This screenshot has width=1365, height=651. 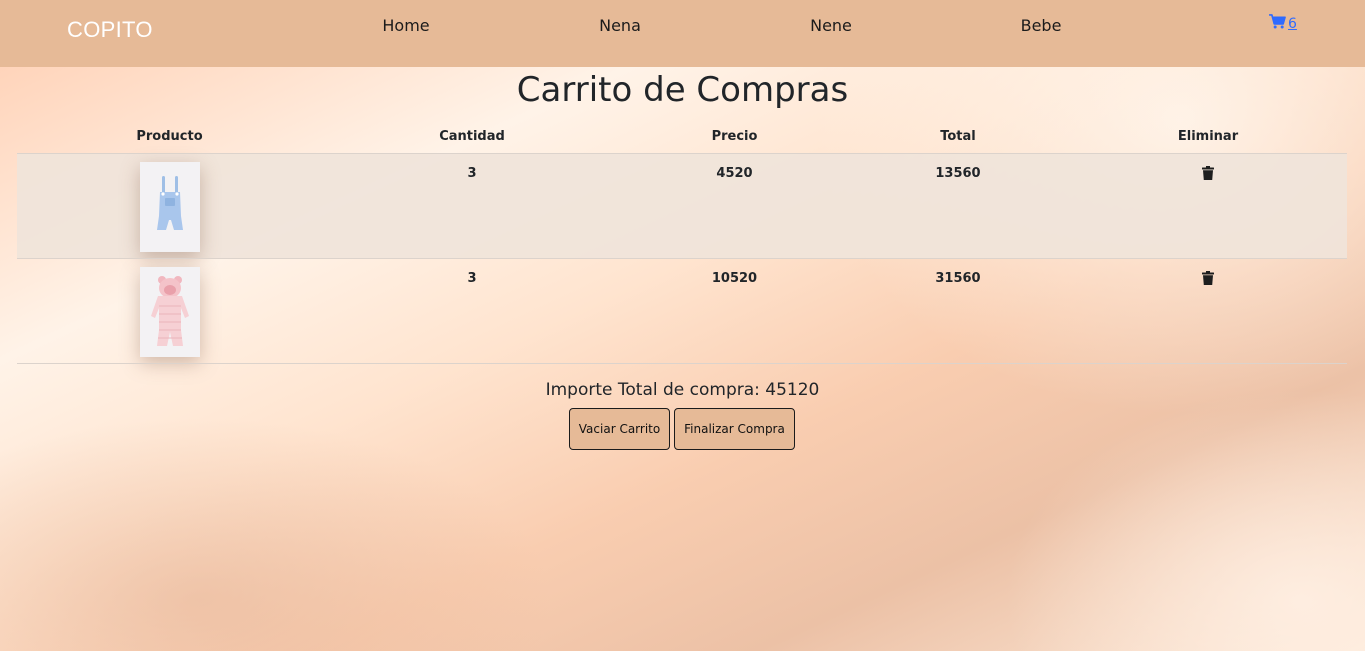 I want to click on header-eliminar: Eliminar, so click(x=1208, y=137).